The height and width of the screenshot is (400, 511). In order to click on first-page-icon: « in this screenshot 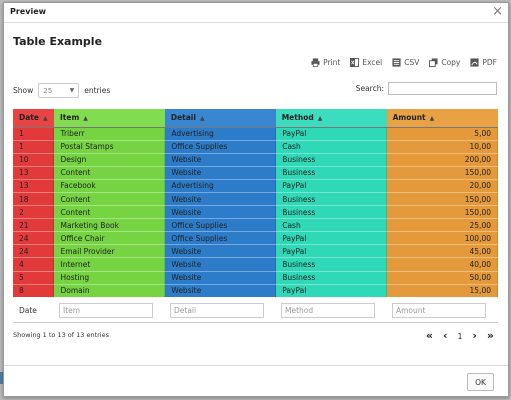, I will do `click(429, 335)`.